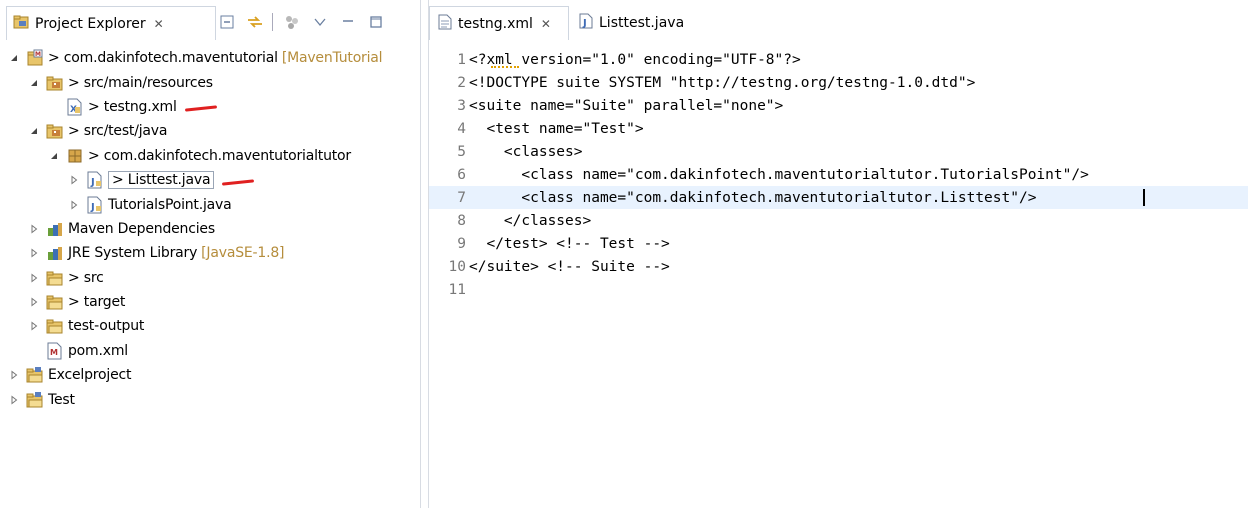 The image size is (1248, 508). I want to click on tree-item: J TutorialsPoint.java, so click(210, 204).